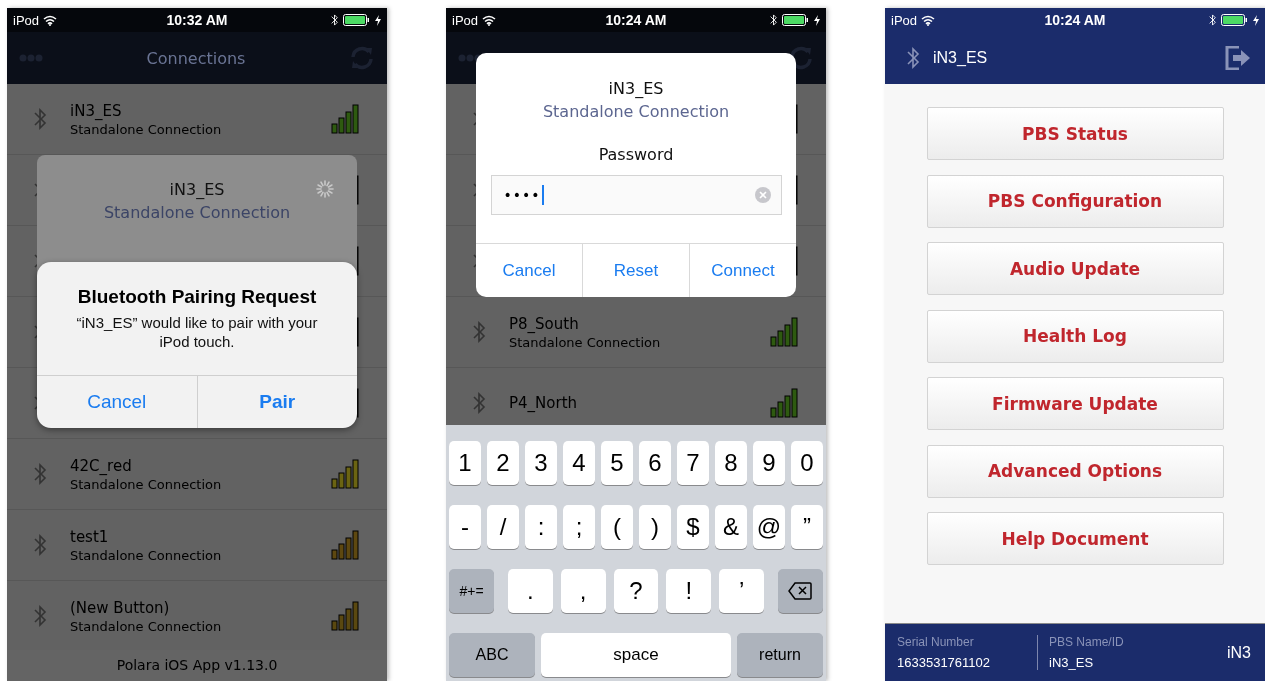 This screenshot has height=681, width=1265. I want to click on key: ”, so click(807, 527).